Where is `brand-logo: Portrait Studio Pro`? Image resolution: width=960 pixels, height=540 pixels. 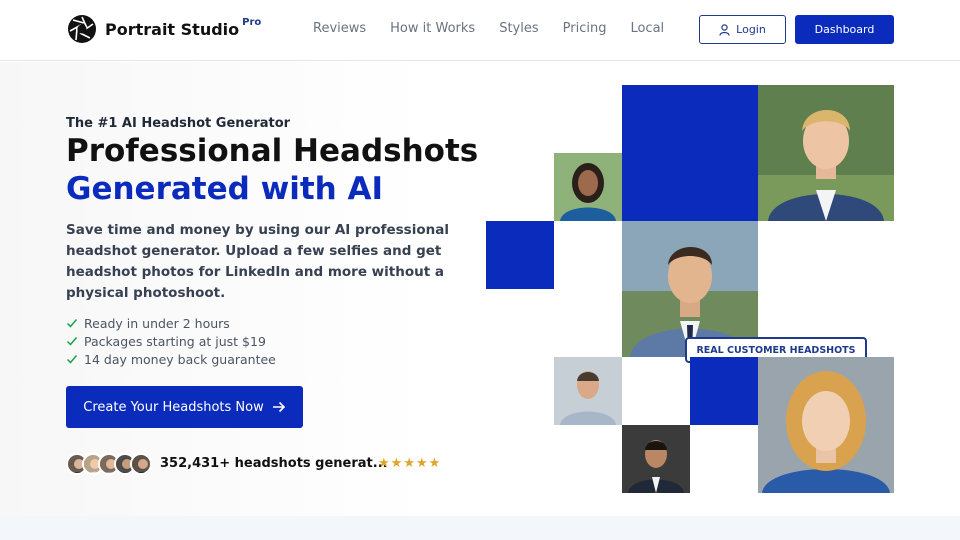
brand-logo: Portrait Studio Pro is located at coordinates (164, 29).